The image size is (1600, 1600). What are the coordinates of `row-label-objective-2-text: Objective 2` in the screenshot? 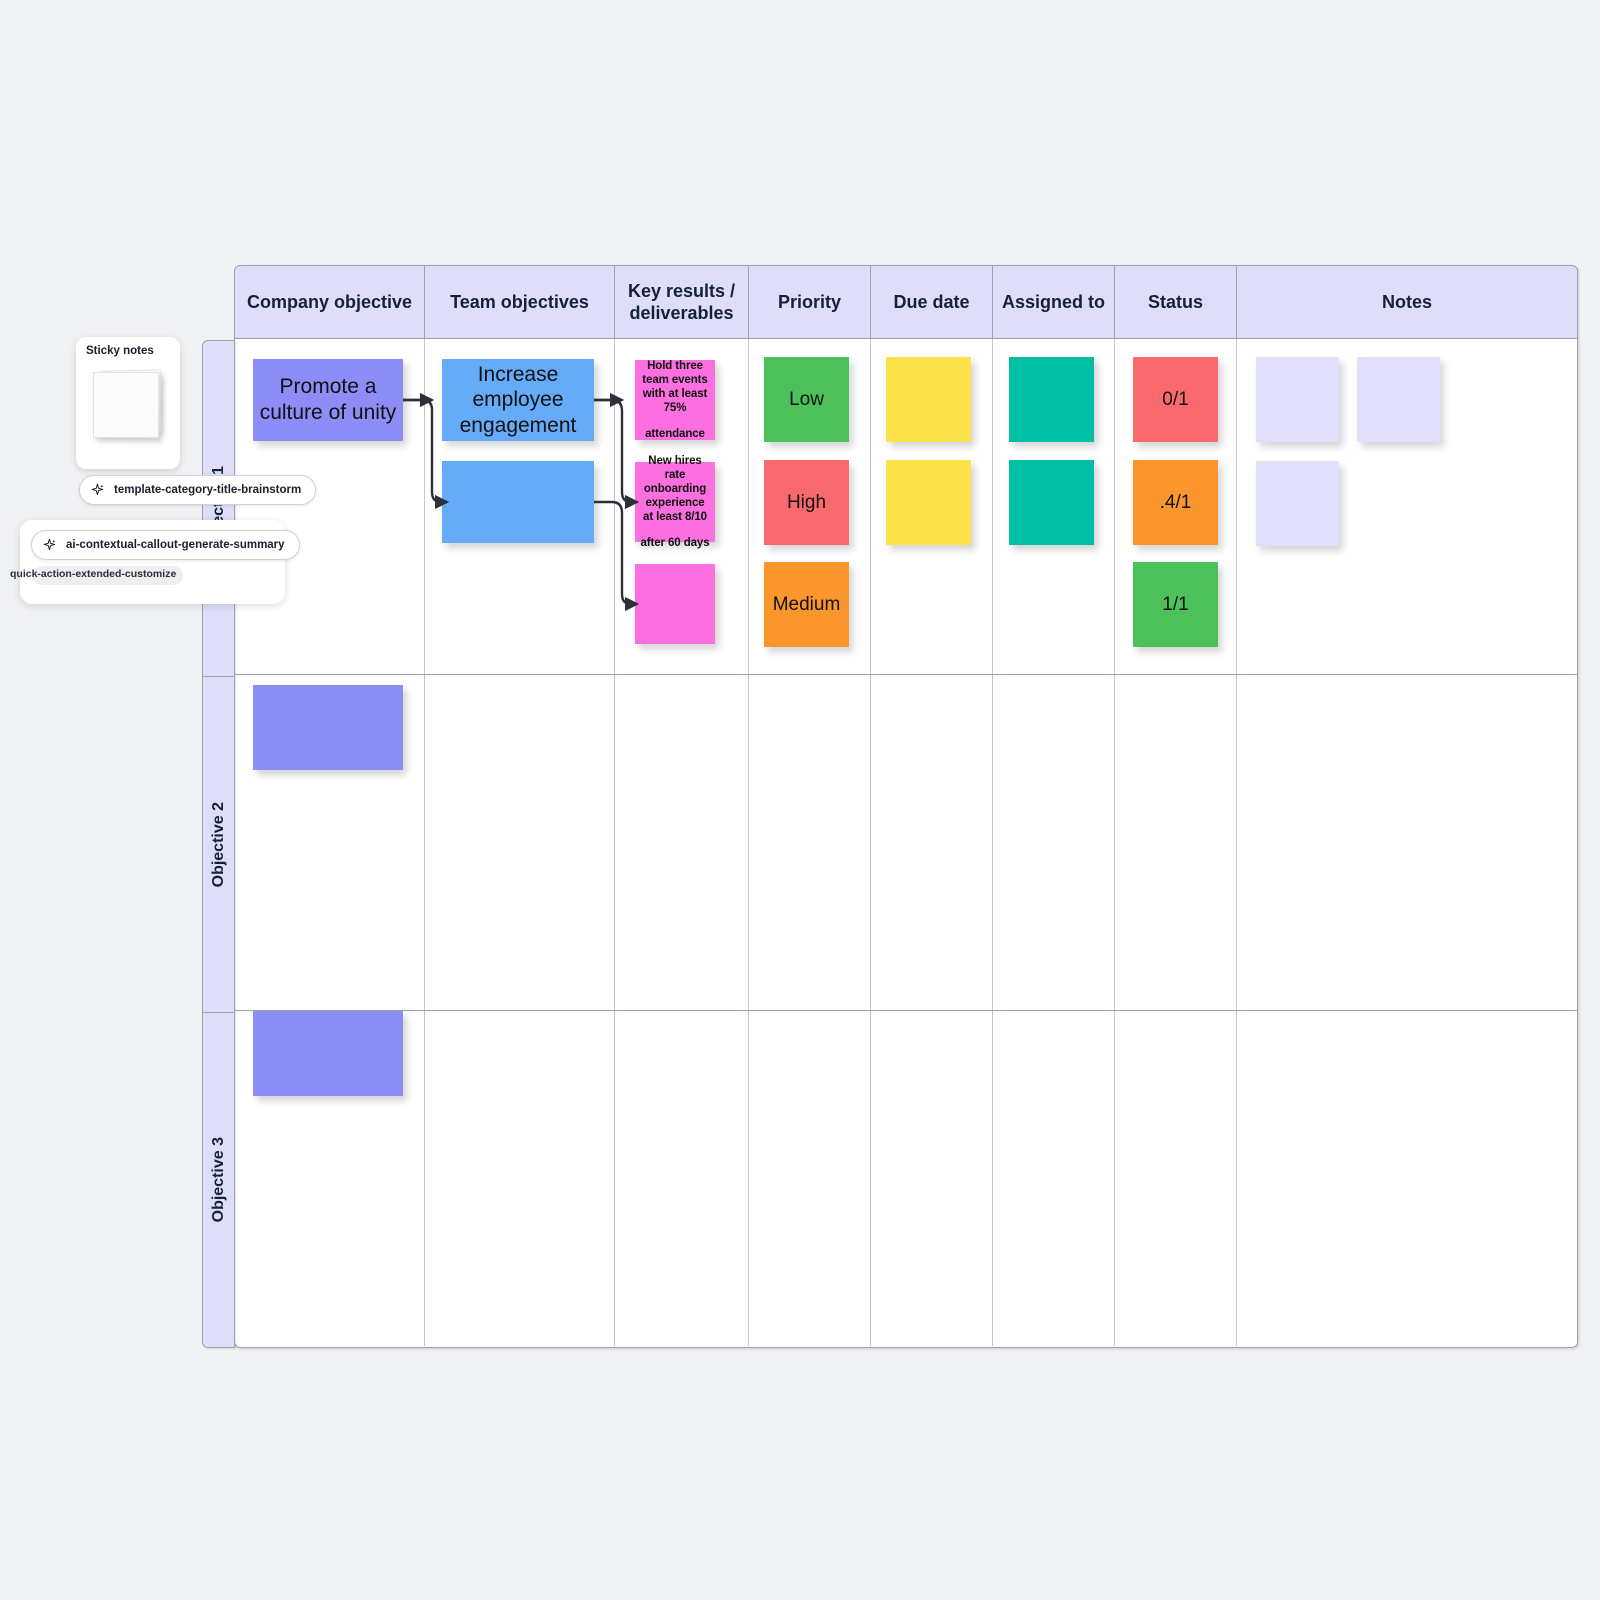 It's located at (218, 844).